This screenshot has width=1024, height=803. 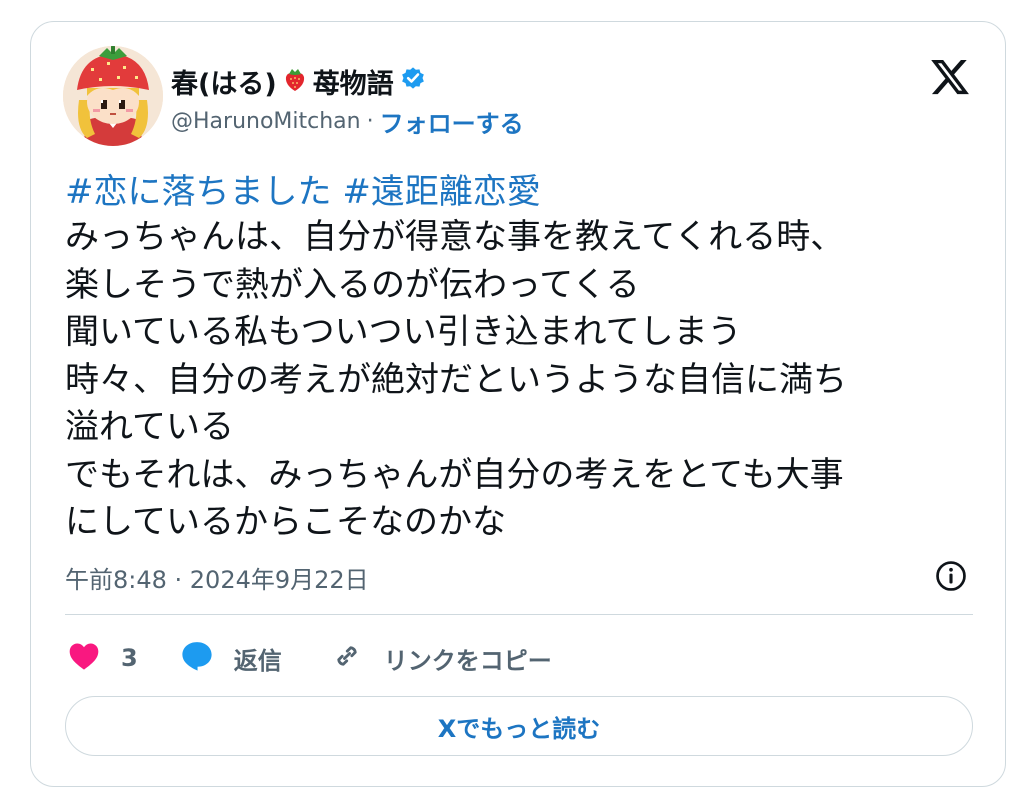 I want to click on hashtag-line: #恋に落ちました #遠距離恋愛, so click(x=303, y=192).